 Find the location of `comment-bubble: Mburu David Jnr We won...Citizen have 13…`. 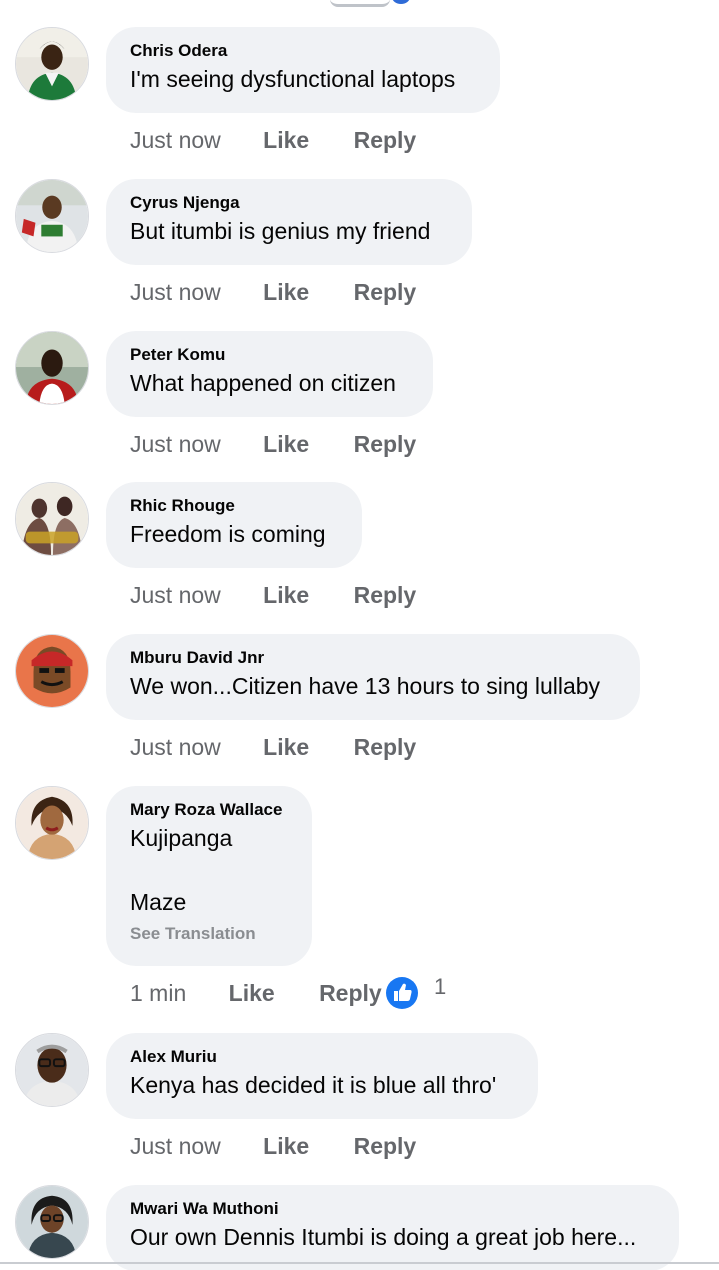

comment-bubble: Mburu David Jnr We won...Citizen have 13… is located at coordinates (373, 677).